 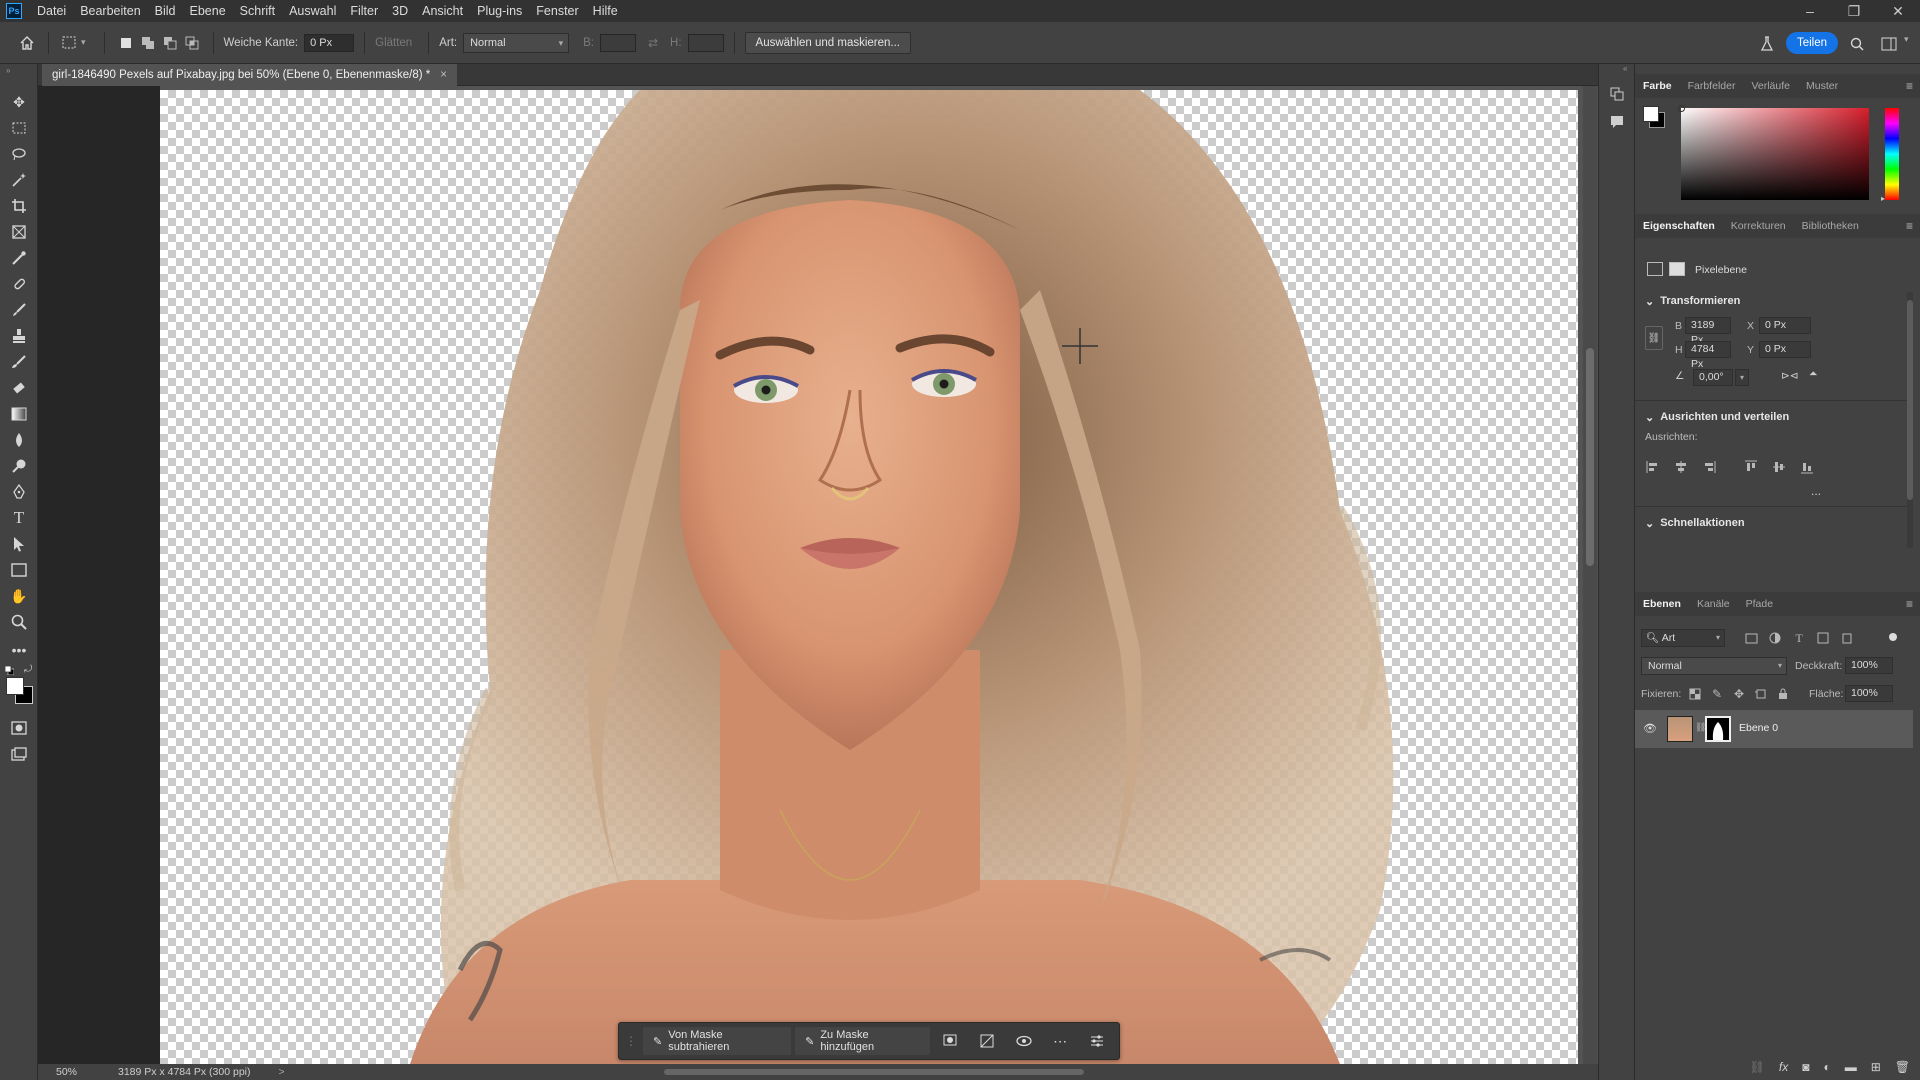 I want to click on properties-scroll-thumb, so click(x=1910, y=400).